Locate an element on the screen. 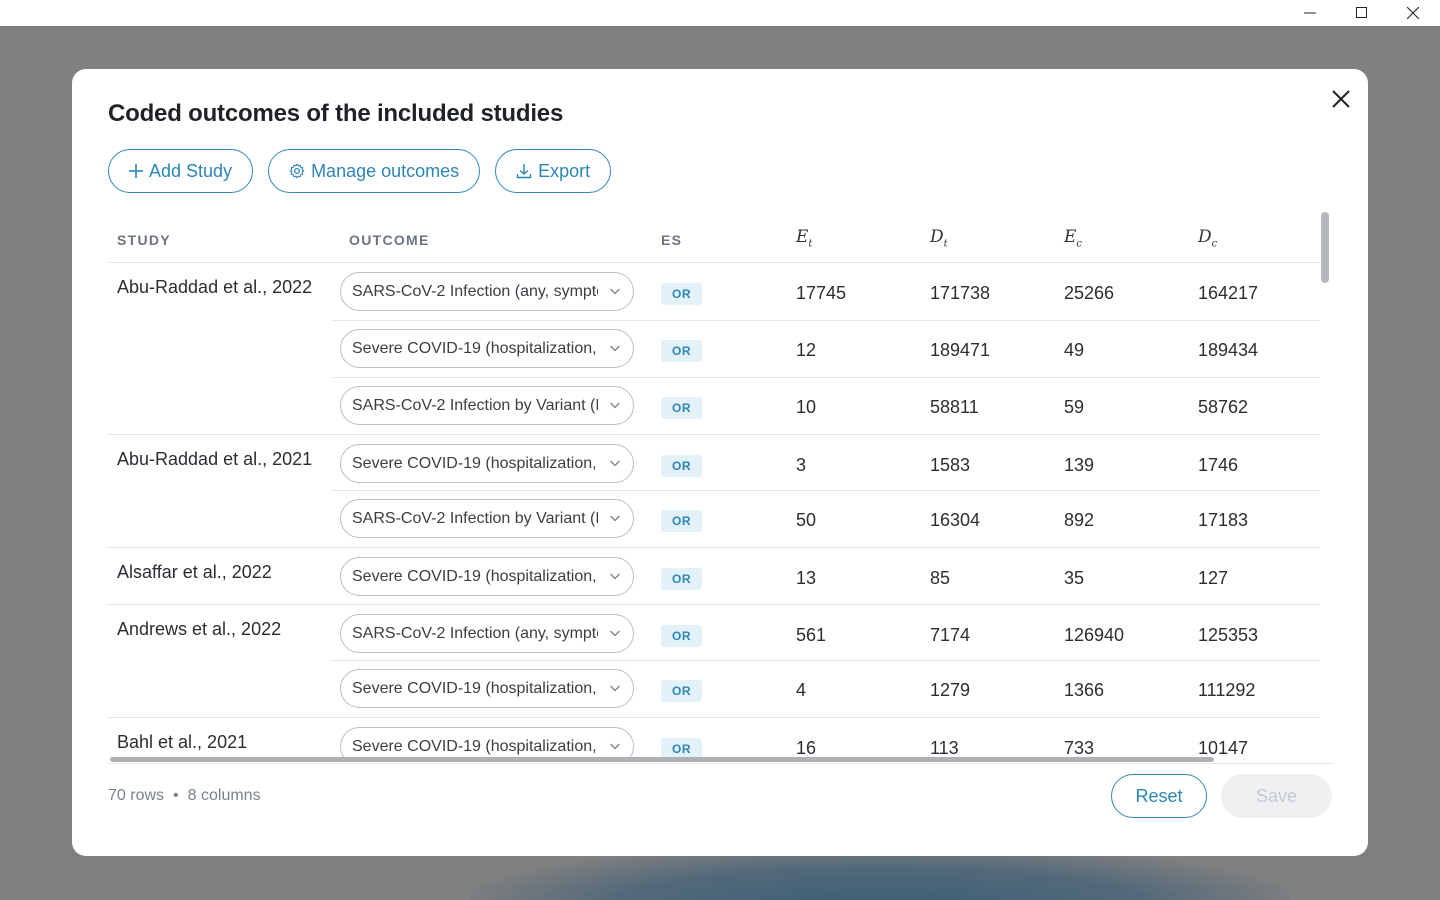 The height and width of the screenshot is (900, 1440). cell-dc: 125353 is located at coordinates (1228, 635).